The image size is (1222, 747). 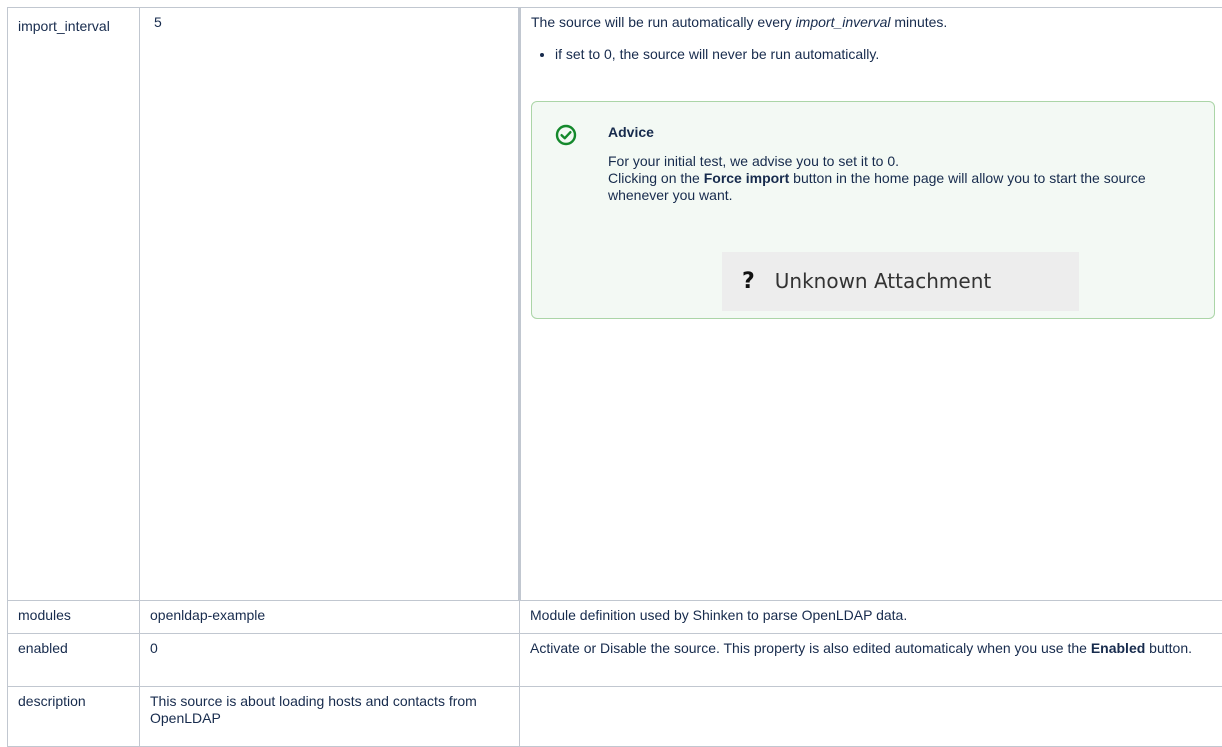 What do you see at coordinates (74, 617) in the screenshot?
I see `property-name: modules` at bounding box center [74, 617].